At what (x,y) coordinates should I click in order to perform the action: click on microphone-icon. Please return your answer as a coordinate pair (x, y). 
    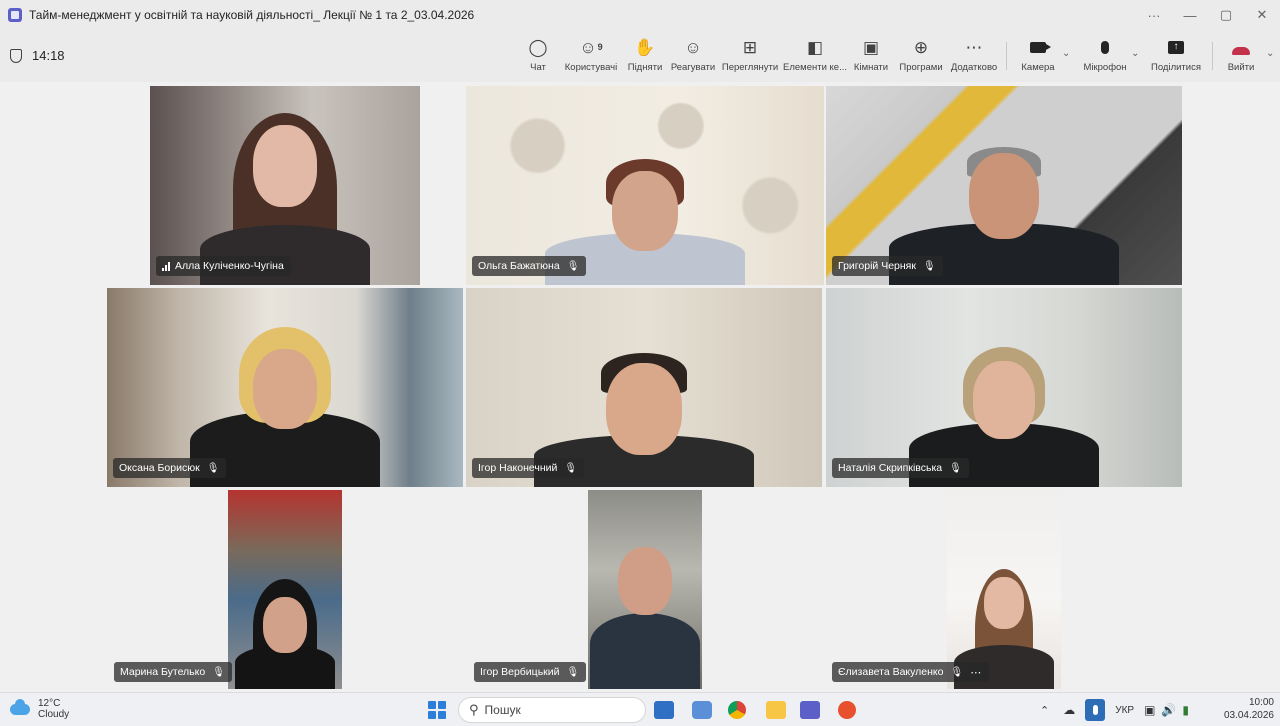
    Looking at the image, I should click on (1105, 47).